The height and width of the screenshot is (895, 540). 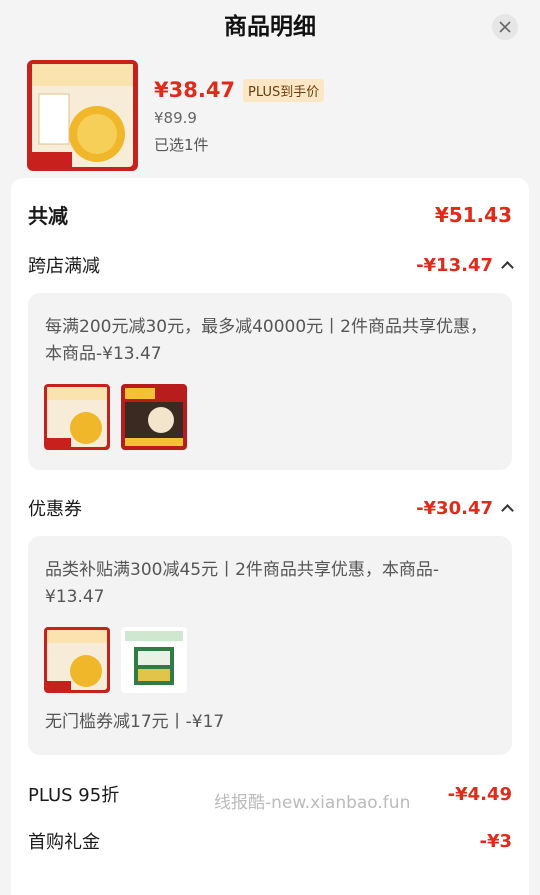 I want to click on plus-discount-label: PLUS 95折, so click(x=74, y=795).